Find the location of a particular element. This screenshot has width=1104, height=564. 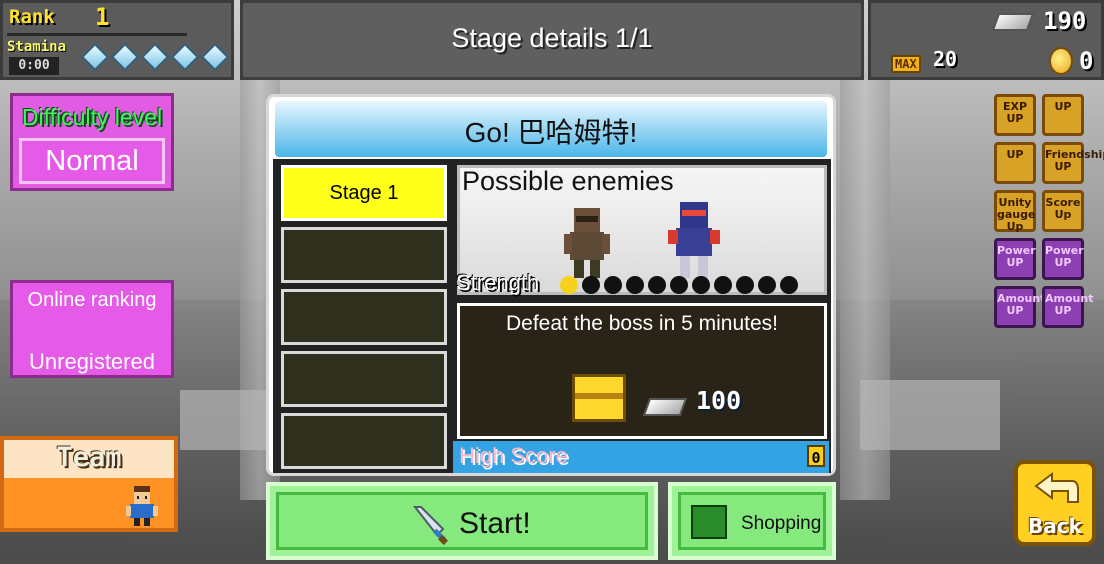

shopping-button: Shopping is located at coordinates (752, 521).